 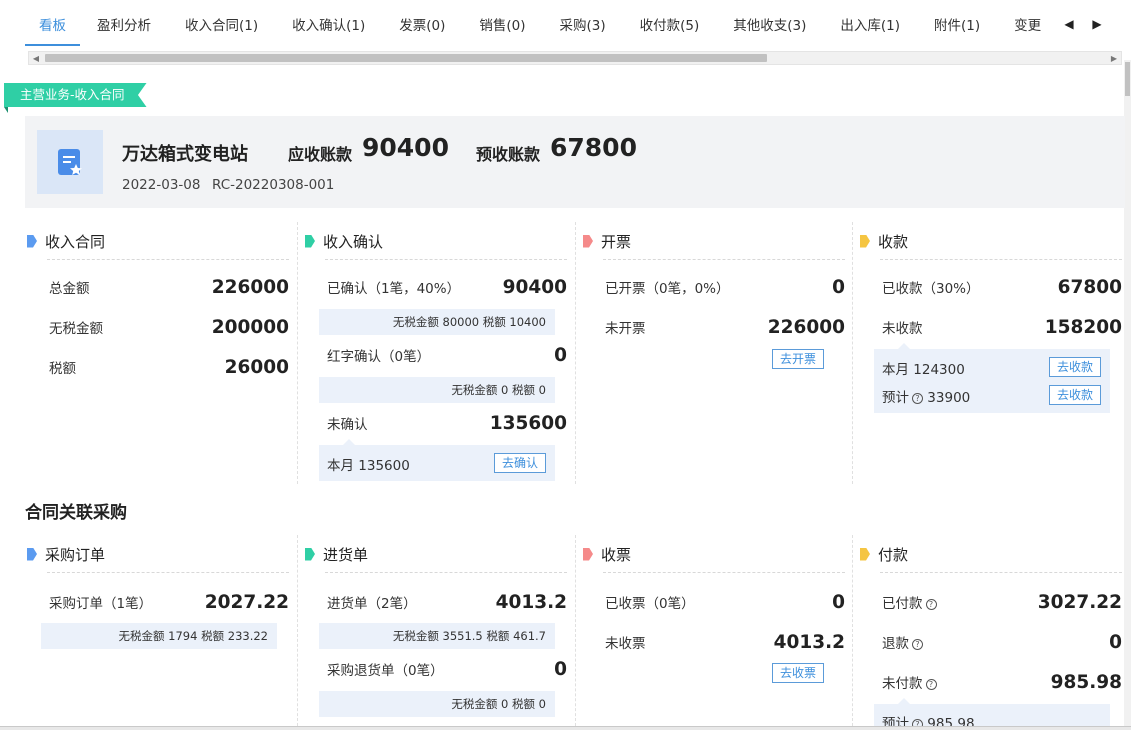 I want to click on row-value: 226000, so click(x=806, y=327).